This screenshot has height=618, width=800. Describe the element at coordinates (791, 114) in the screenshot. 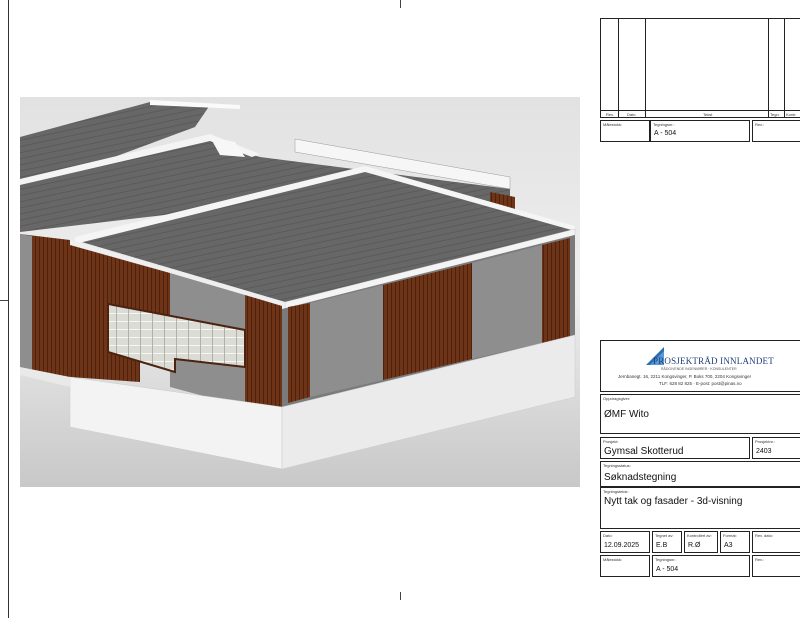

I see `kontr-header: Kontr.` at that location.